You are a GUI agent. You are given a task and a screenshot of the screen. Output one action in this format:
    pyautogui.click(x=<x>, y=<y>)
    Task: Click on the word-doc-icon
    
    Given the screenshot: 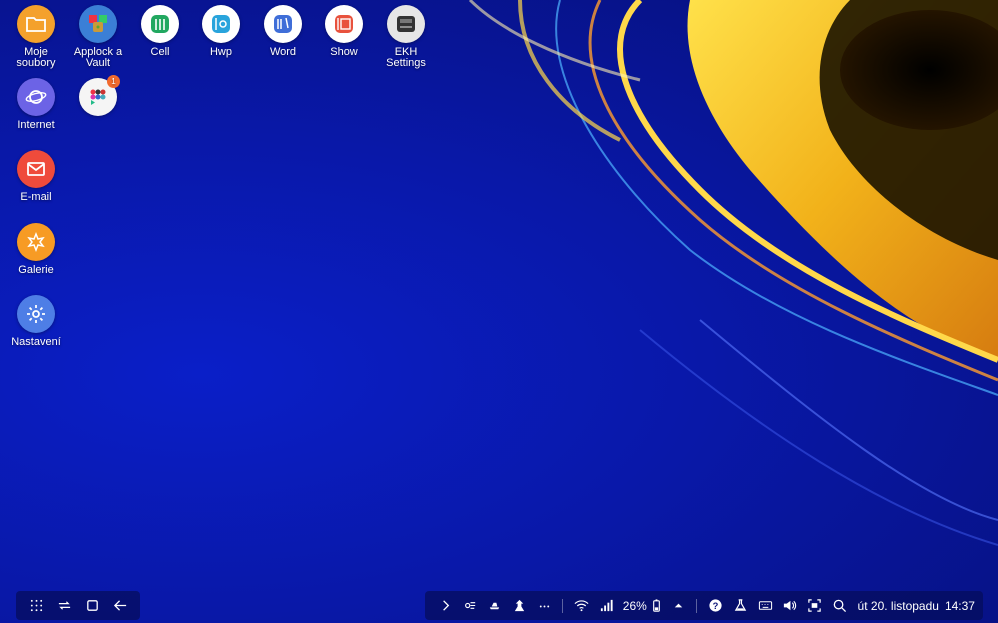 What is the action you would take?
    pyautogui.click(x=283, y=24)
    